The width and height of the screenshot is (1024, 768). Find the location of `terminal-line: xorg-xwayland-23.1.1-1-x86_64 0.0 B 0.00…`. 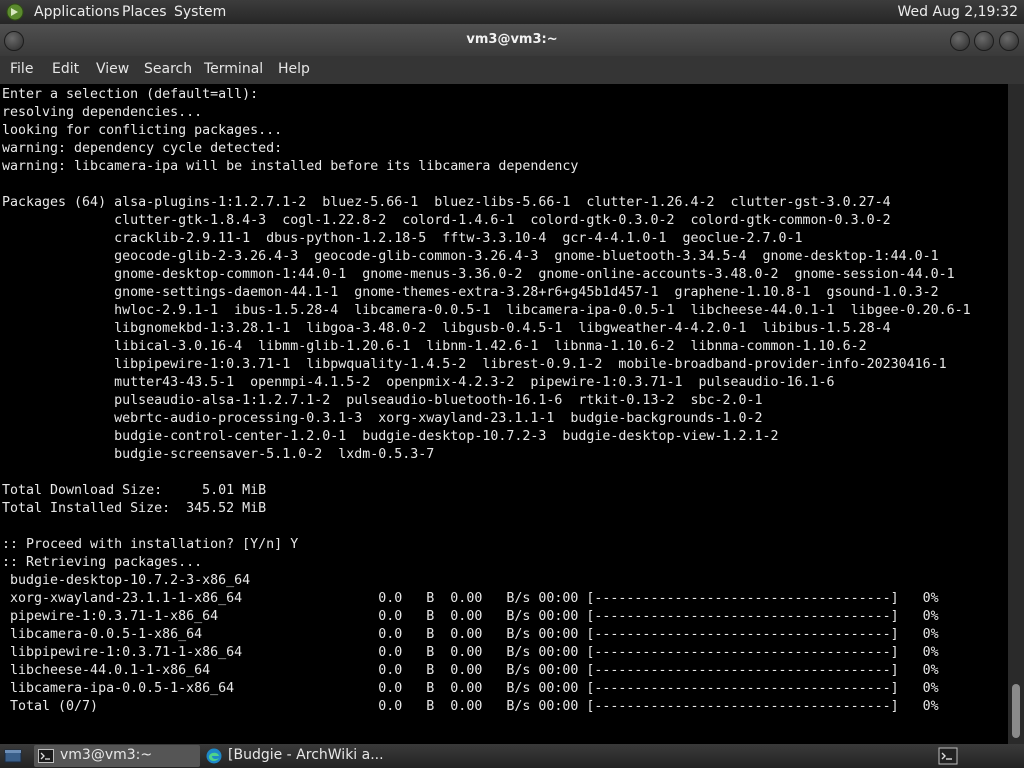

terminal-line: xorg-xwayland-23.1.1-1-x86_64 0.0 B 0.00… is located at coordinates (470, 598).